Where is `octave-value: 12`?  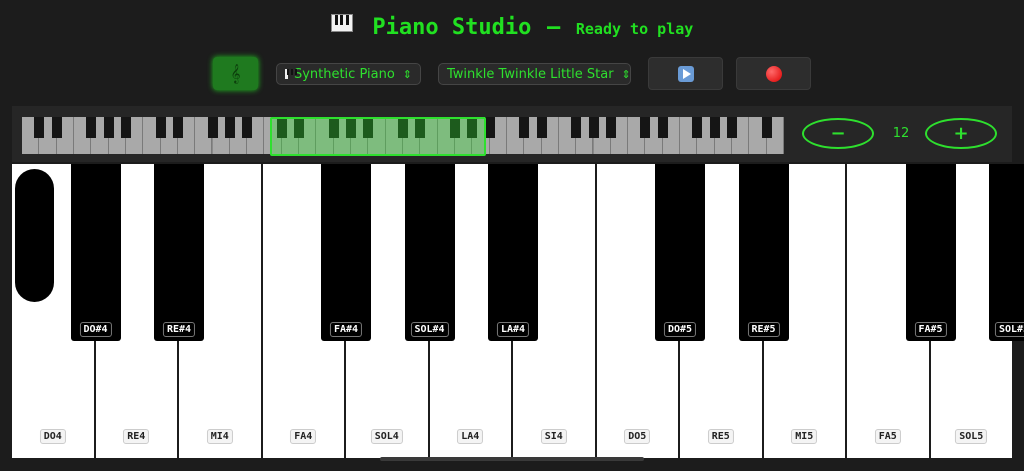
octave-value: 12 is located at coordinates (901, 133).